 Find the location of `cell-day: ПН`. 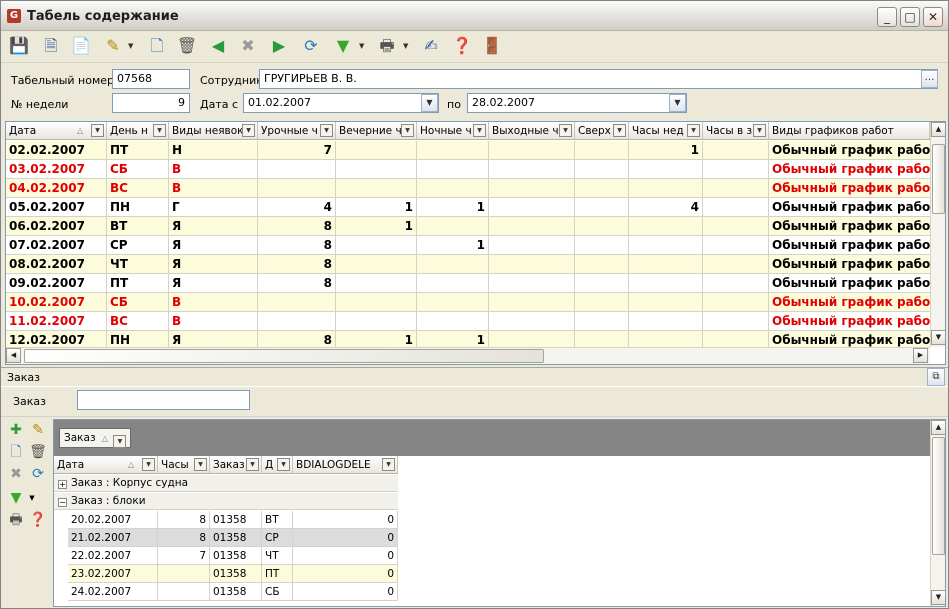

cell-day: ПН is located at coordinates (138, 207).